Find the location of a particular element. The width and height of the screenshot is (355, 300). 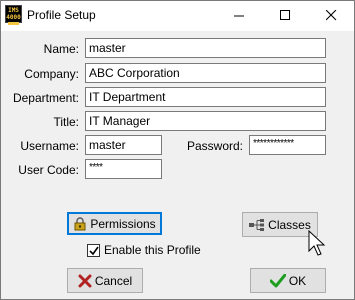

name-label: Name: is located at coordinates (61, 49).